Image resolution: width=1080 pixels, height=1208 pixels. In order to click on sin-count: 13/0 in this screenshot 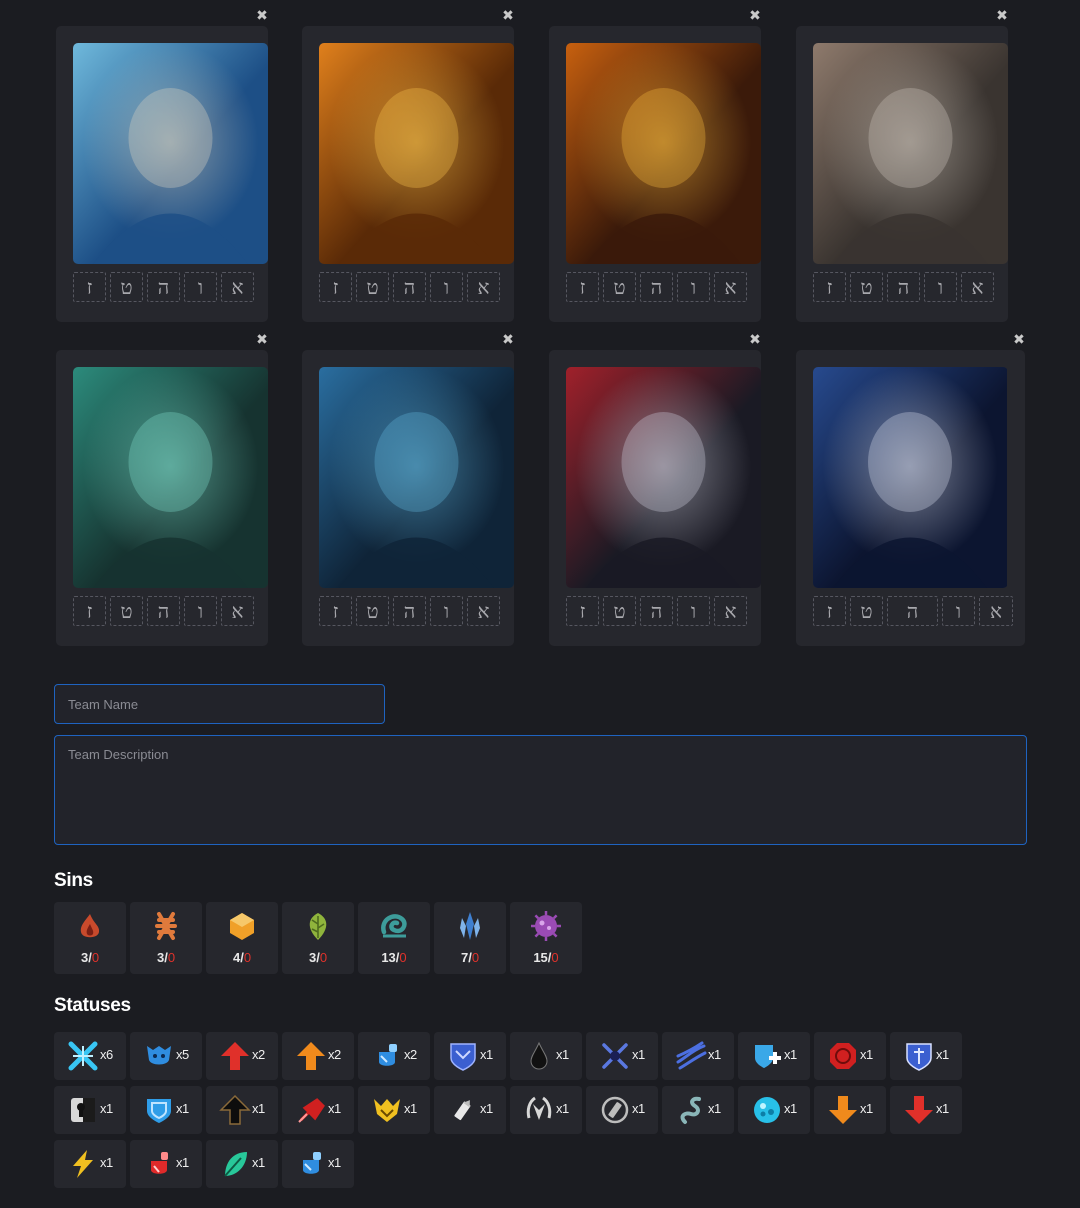, I will do `click(394, 957)`.